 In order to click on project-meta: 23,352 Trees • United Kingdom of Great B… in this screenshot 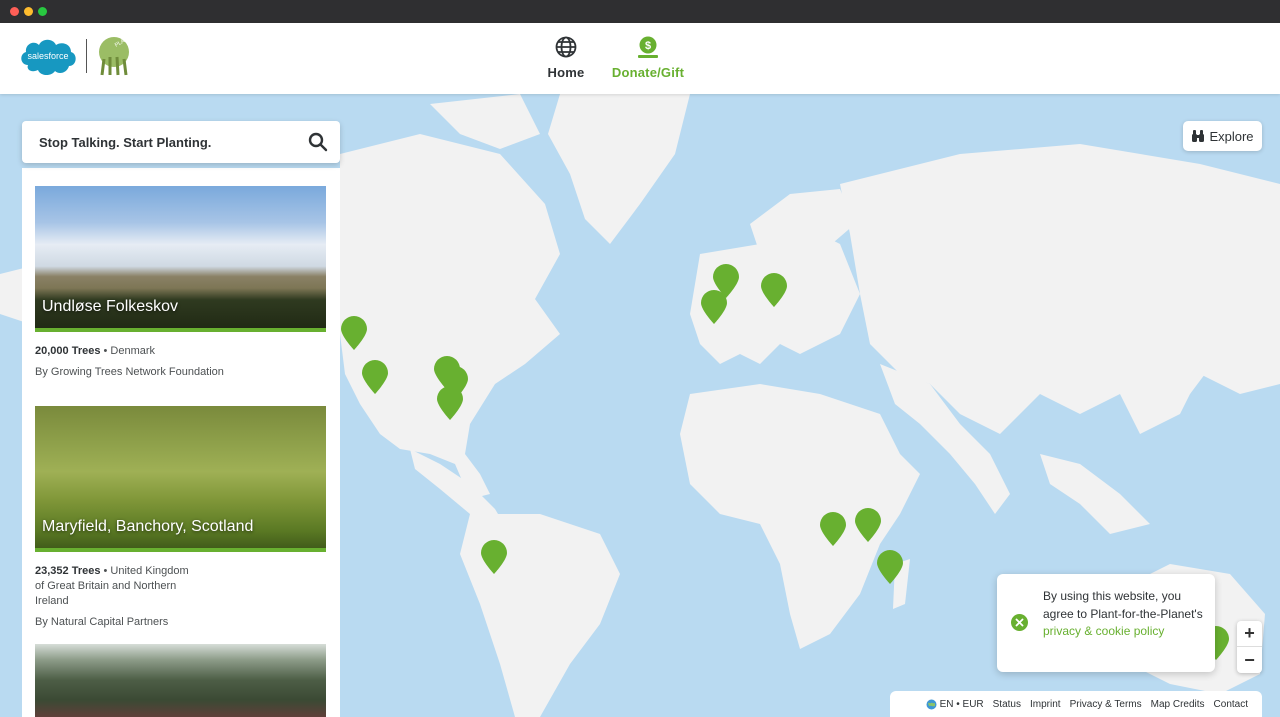, I will do `click(112, 586)`.